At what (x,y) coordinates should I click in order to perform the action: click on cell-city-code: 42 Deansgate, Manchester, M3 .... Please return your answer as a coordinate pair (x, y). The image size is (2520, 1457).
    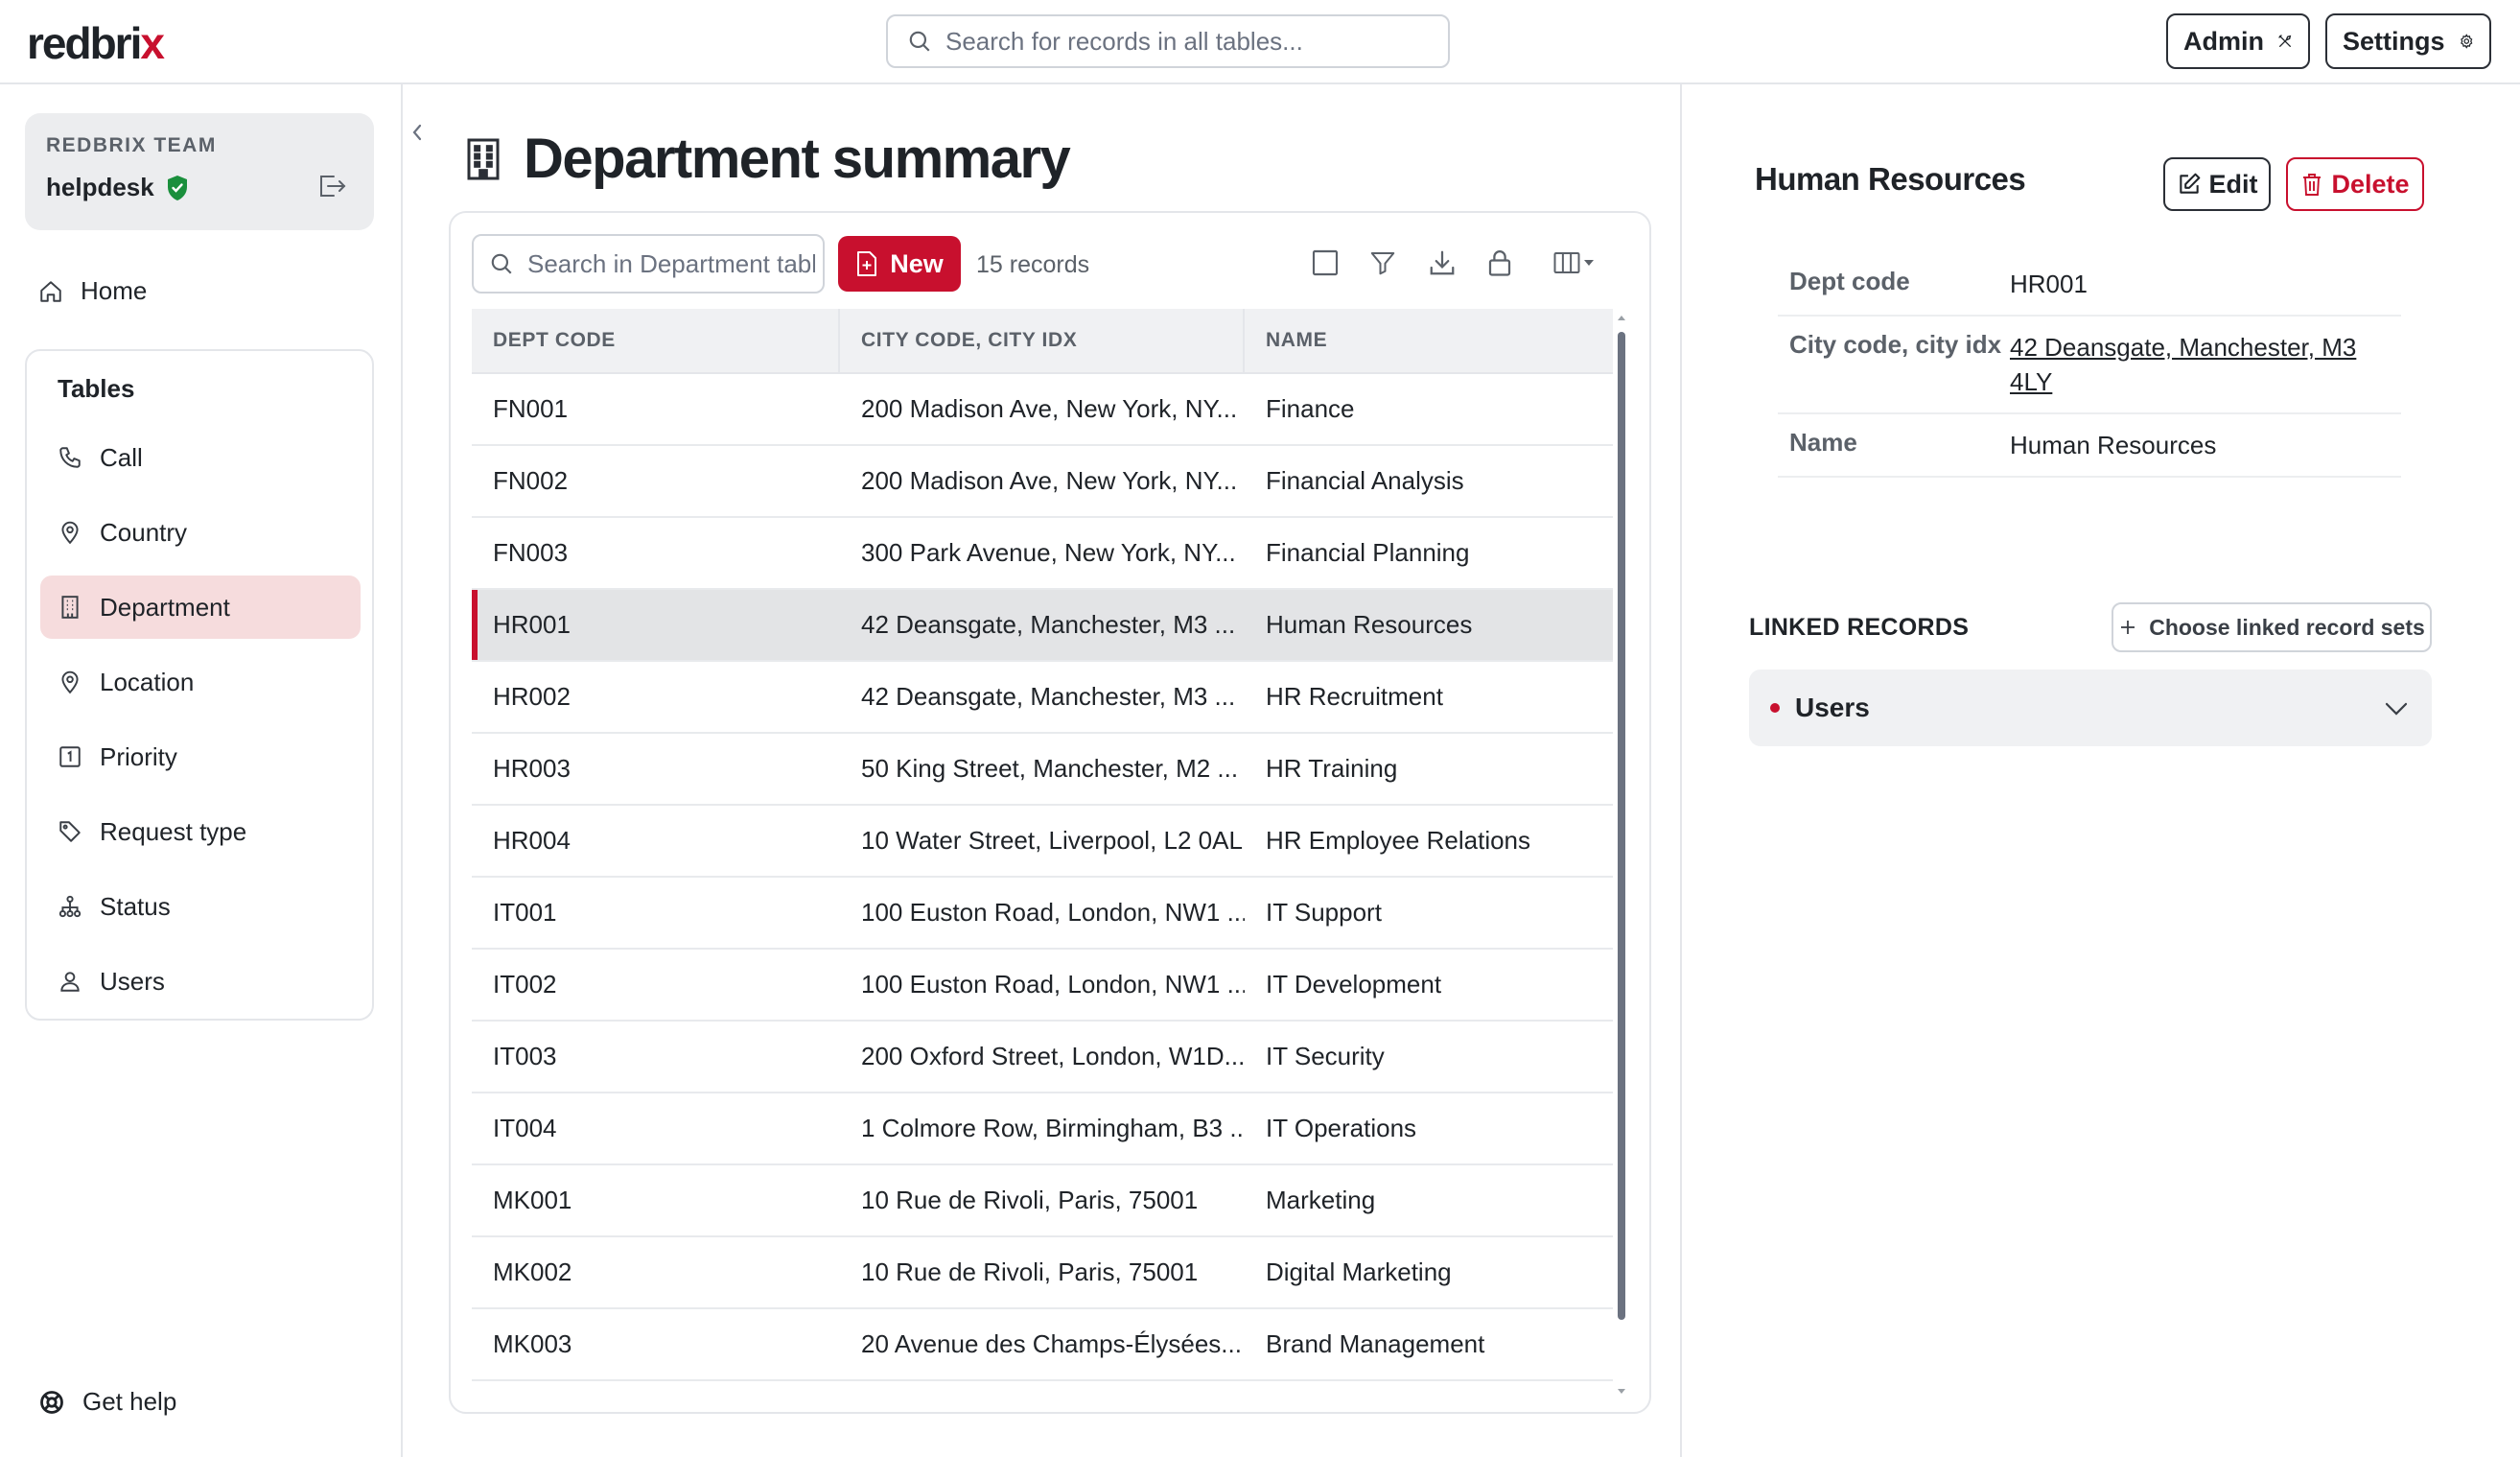
    Looking at the image, I should click on (1048, 624).